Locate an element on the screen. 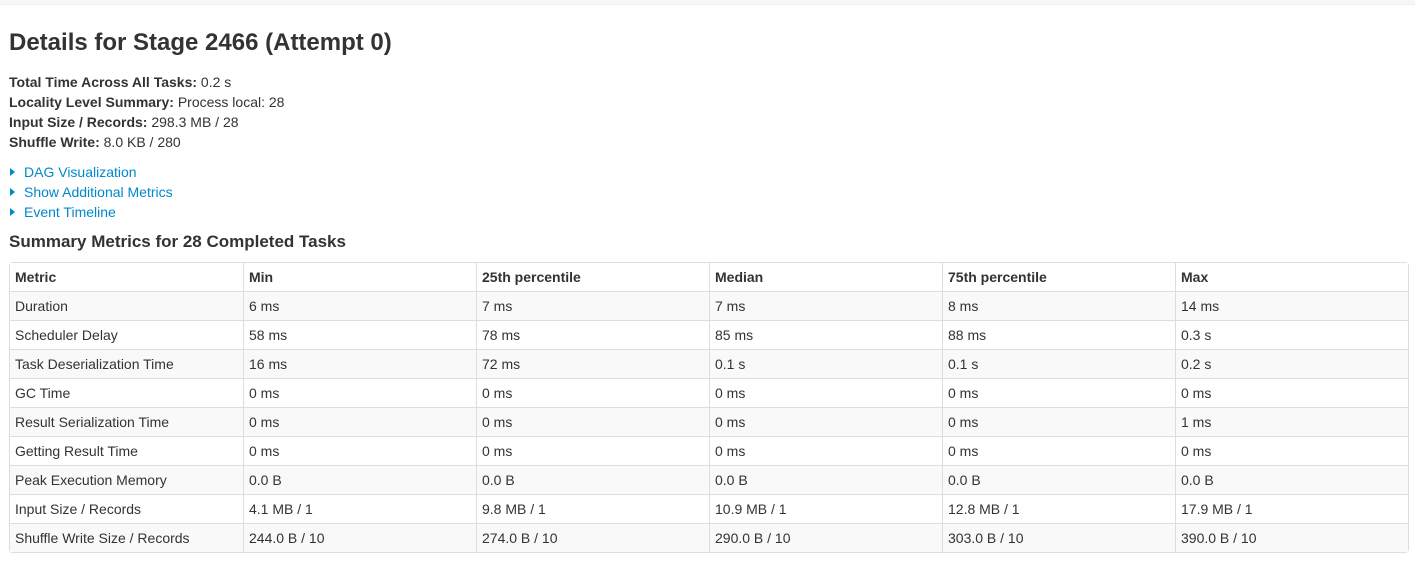 The image size is (1415, 562). cell-p75: 12.8 MB / 1 is located at coordinates (1058, 508).